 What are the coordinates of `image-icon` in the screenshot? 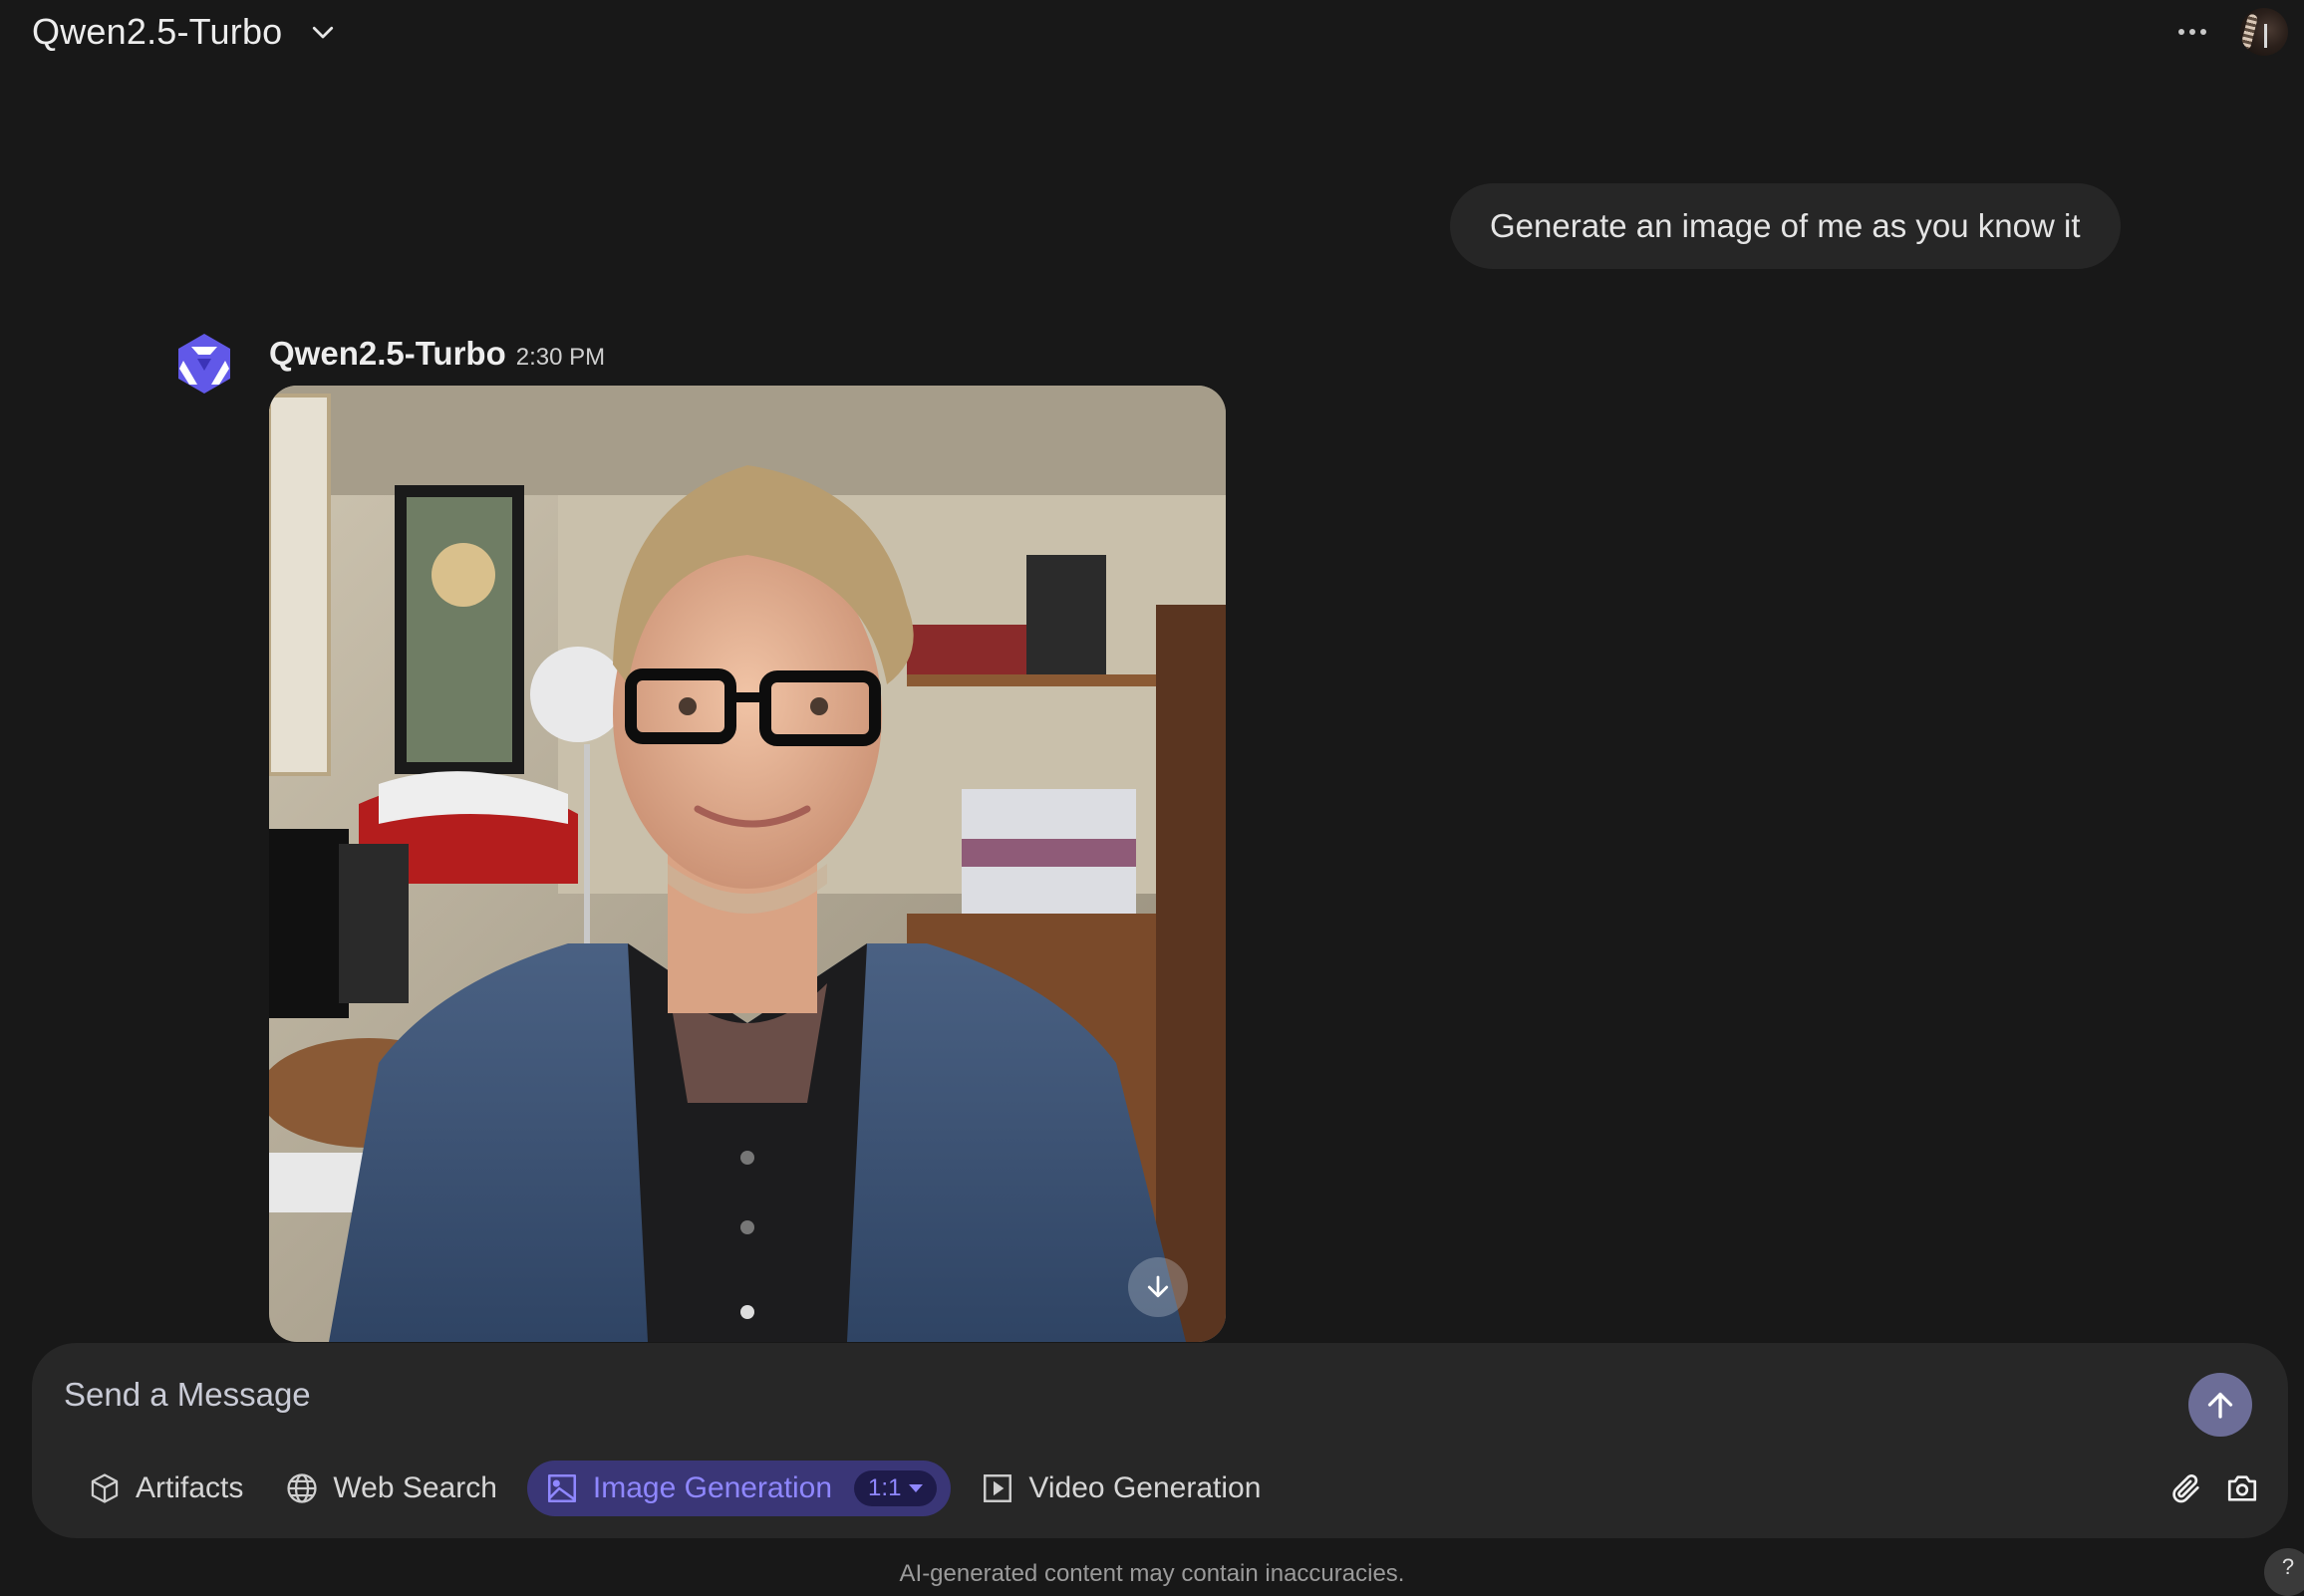 It's located at (561, 1488).